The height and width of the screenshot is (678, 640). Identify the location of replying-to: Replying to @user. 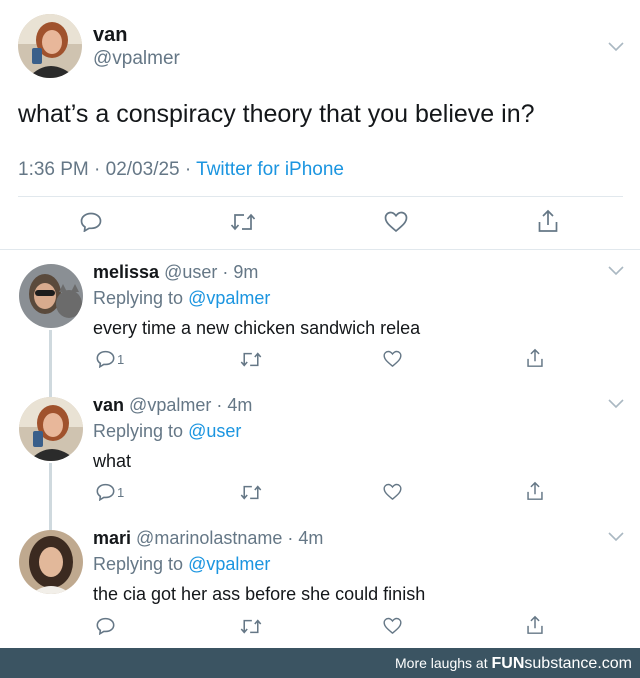
(167, 431).